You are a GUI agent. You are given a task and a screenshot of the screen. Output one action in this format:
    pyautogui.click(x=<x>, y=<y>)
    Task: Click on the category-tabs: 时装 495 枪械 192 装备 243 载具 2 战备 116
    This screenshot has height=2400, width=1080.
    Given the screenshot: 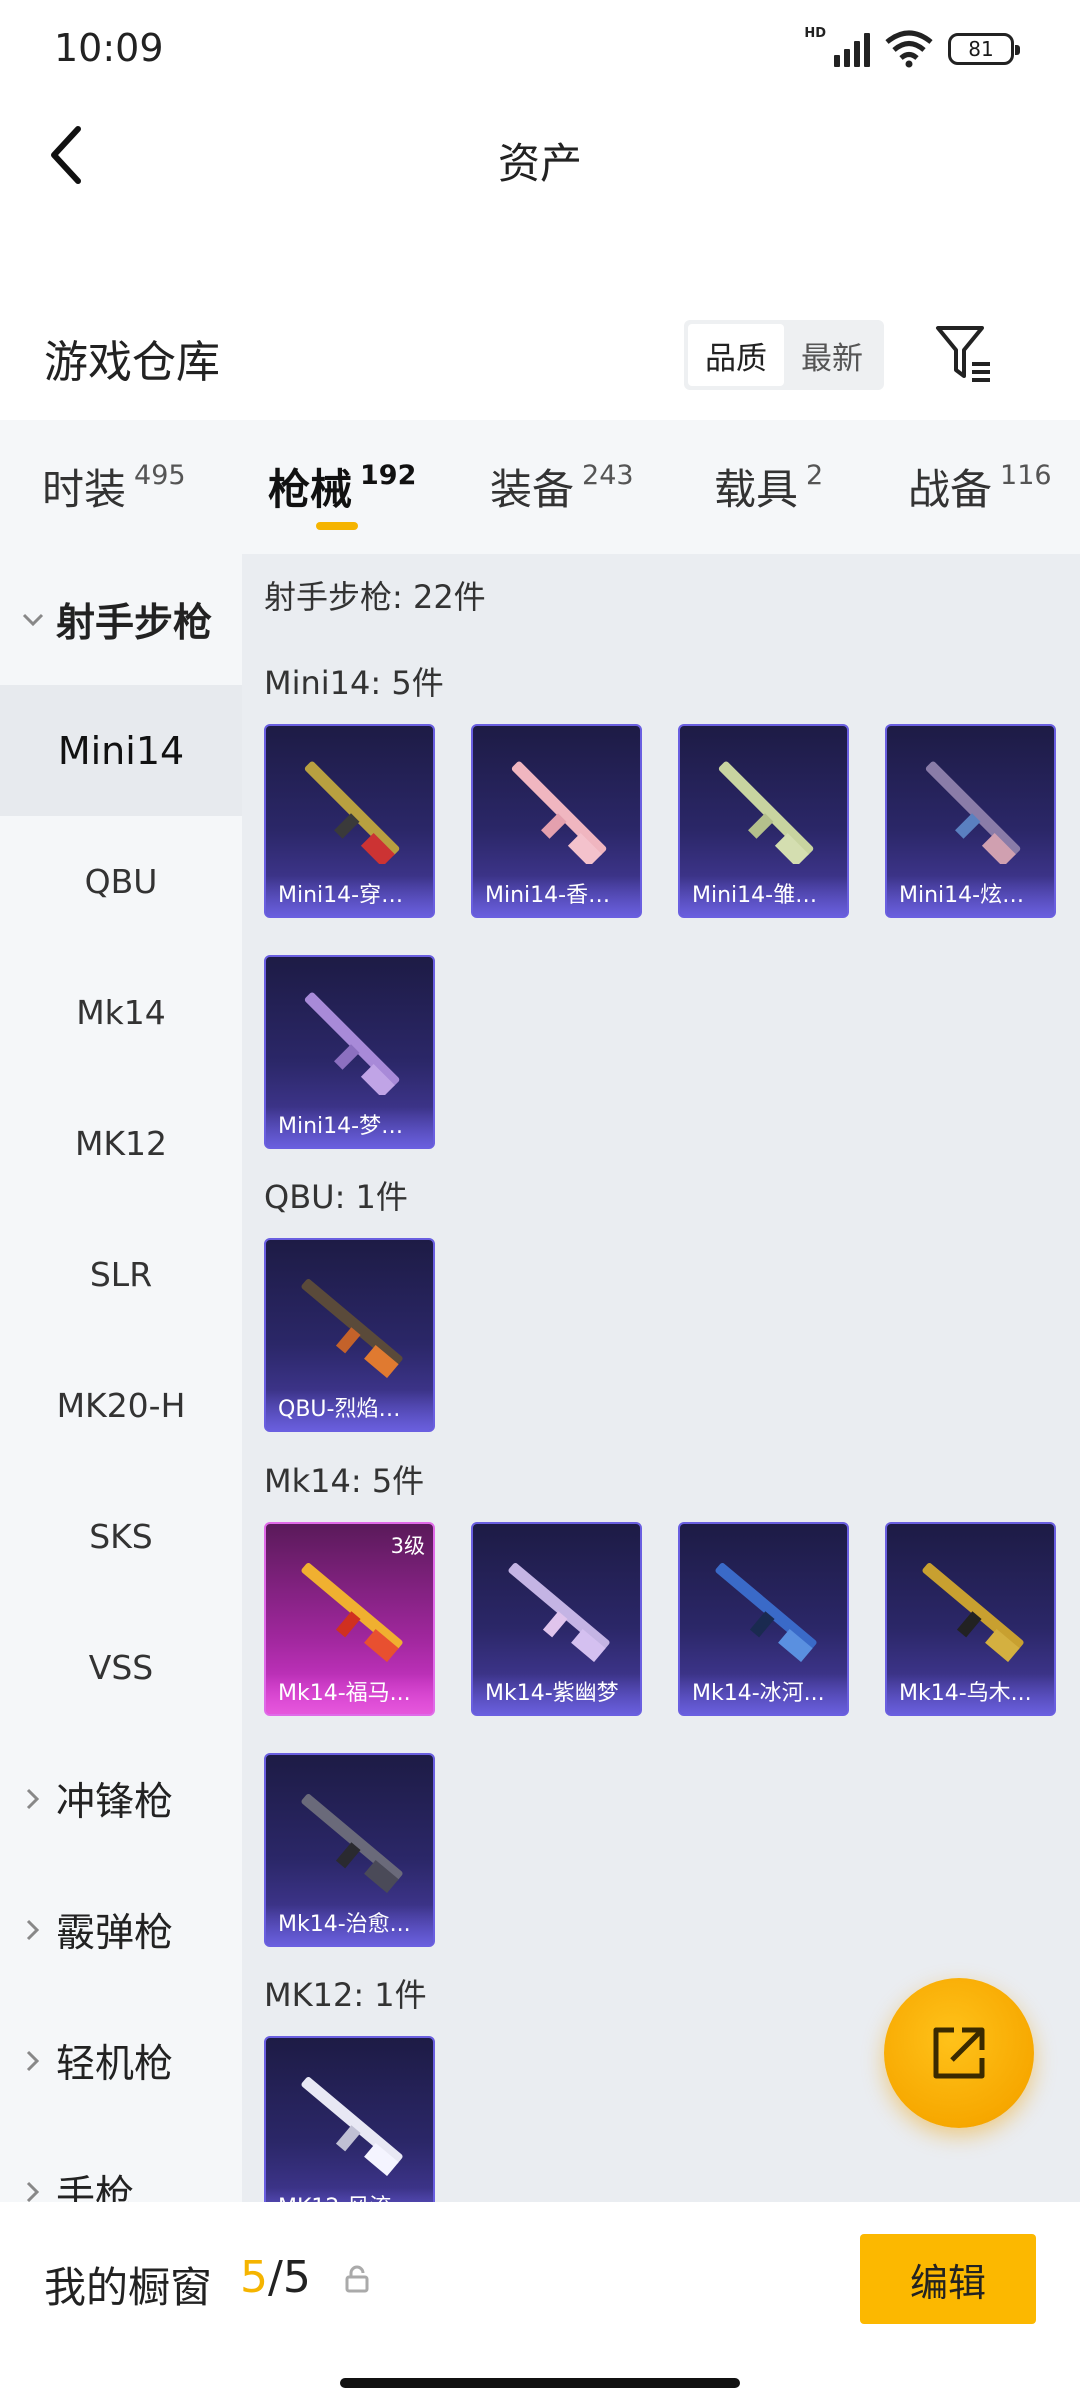 What is the action you would take?
    pyautogui.click(x=540, y=487)
    